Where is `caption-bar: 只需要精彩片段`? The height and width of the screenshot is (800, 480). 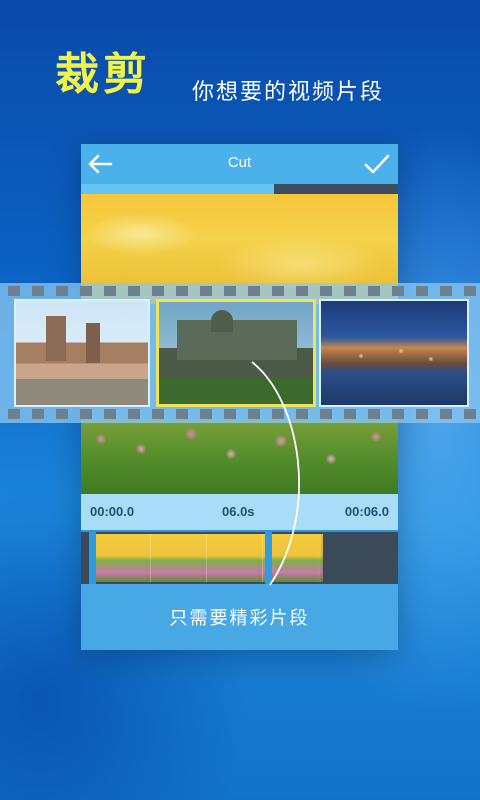 caption-bar: 只需要精彩片段 is located at coordinates (239, 617).